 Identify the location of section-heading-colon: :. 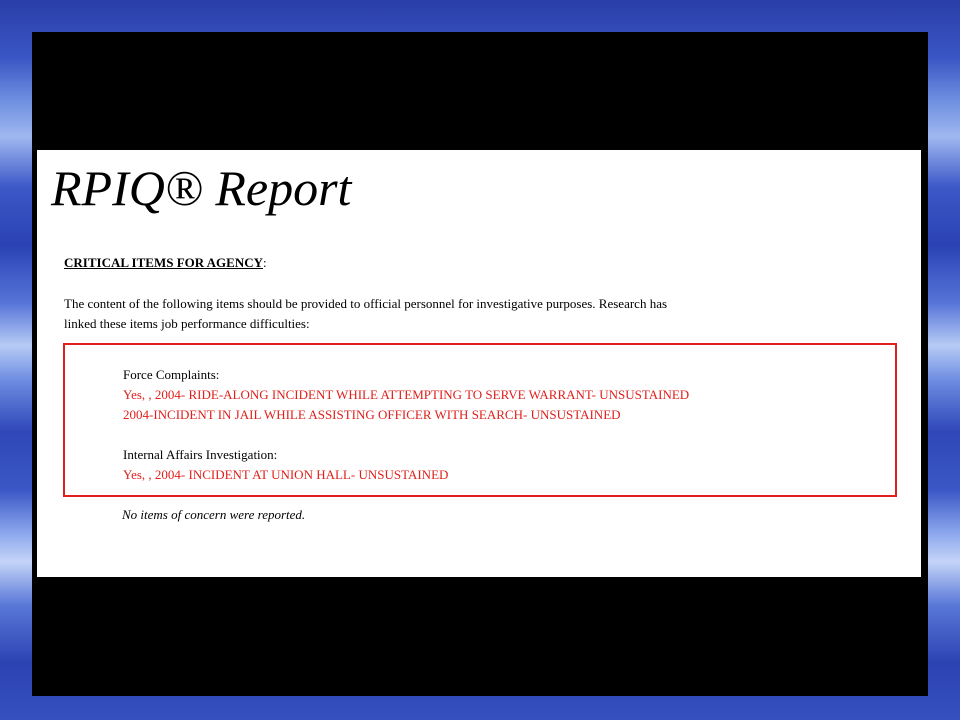
(265, 262).